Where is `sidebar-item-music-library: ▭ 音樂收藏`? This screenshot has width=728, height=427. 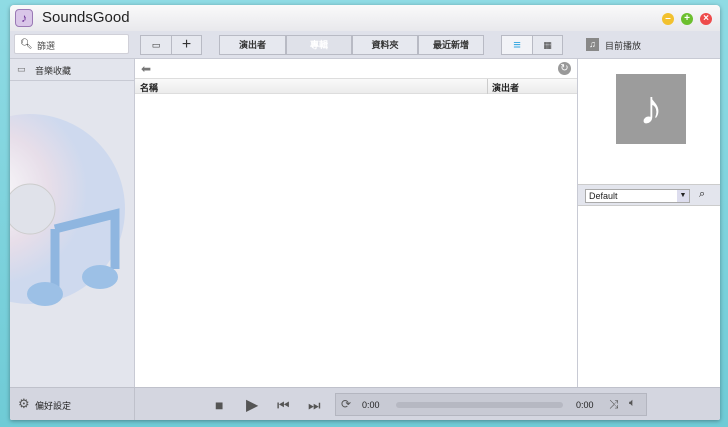
sidebar-item-music-library: ▭ 音樂收藏 is located at coordinates (72, 70).